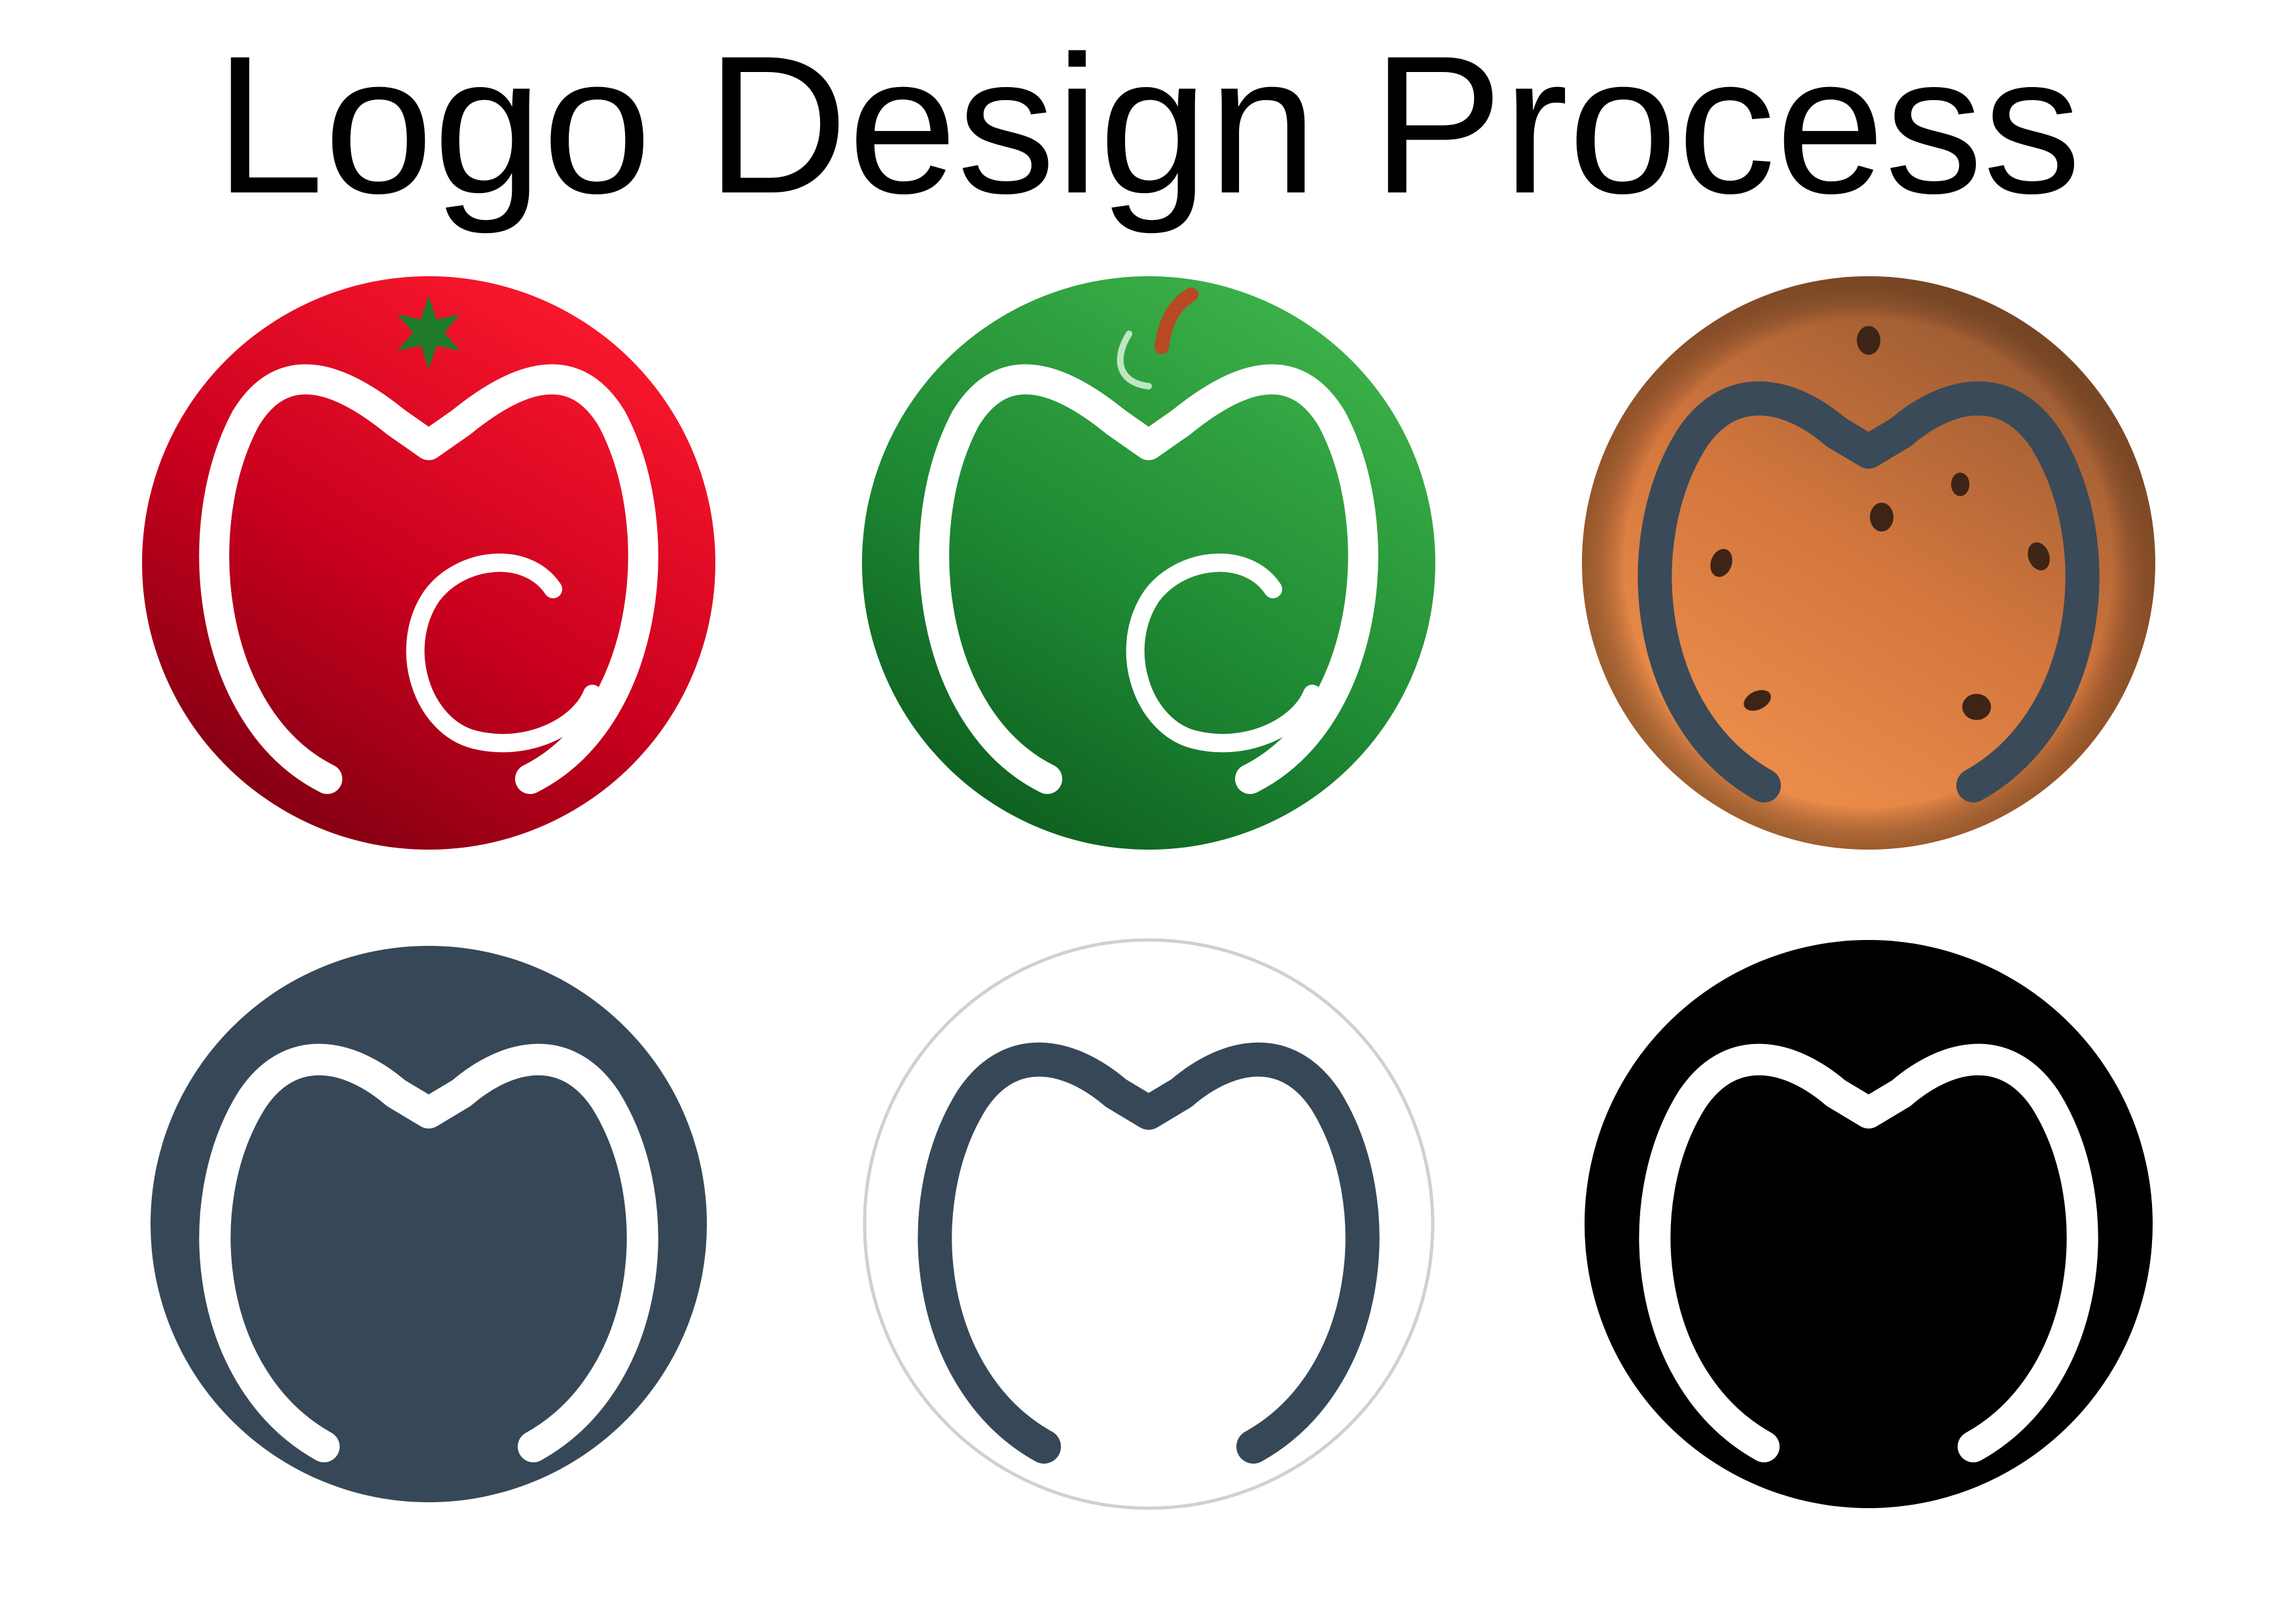 Image resolution: width=2296 pixels, height=1624 pixels. I want to click on tomato-logo, so click(428, 562).